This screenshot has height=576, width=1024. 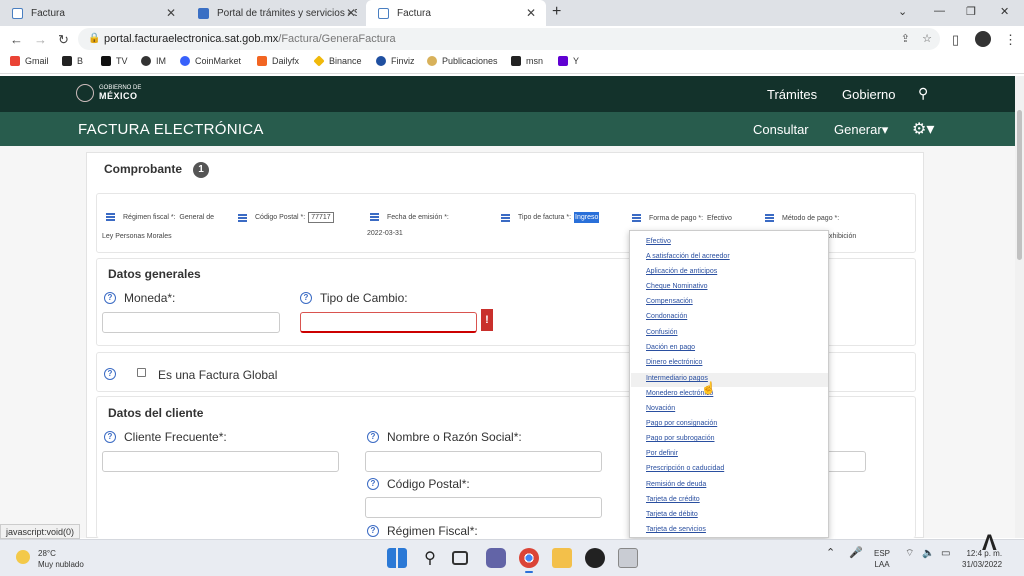 I want to click on back-icon: ←, so click(x=16, y=39).